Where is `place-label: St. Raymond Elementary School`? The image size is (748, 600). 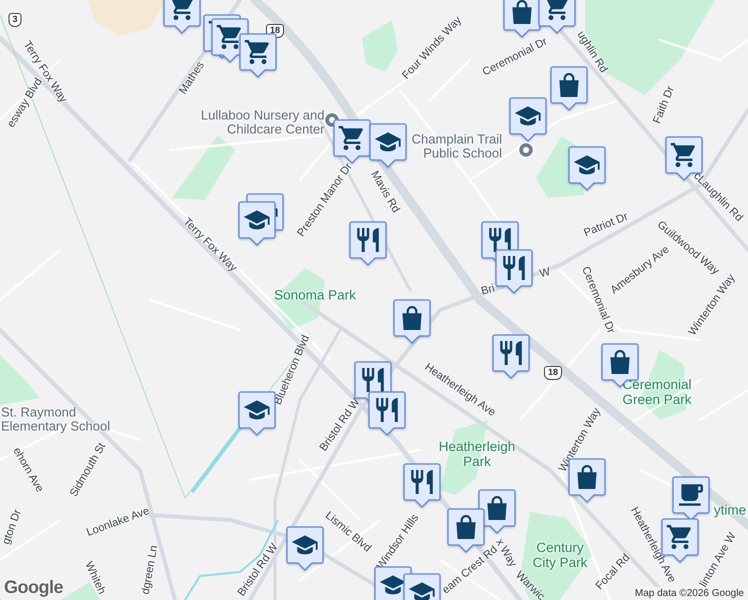
place-label: St. Raymond Elementary School is located at coordinates (56, 420).